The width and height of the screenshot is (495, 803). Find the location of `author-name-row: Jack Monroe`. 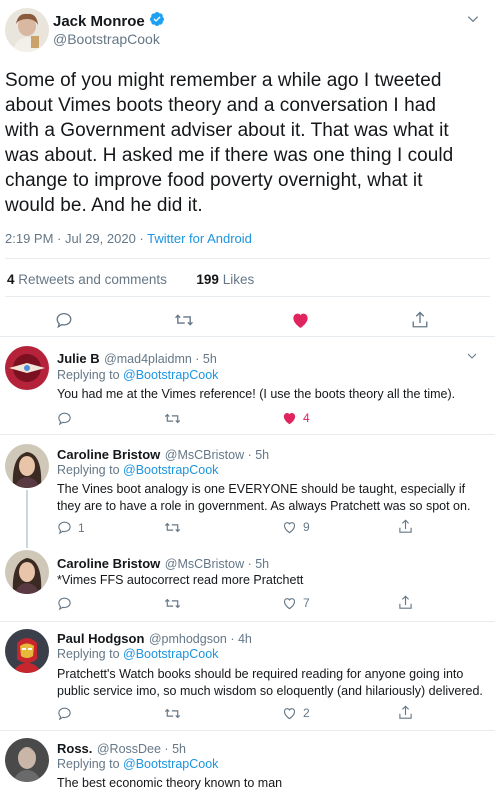

author-name-row: Jack Monroe is located at coordinates (109, 21).